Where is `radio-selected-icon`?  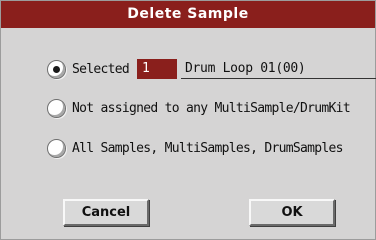
radio-selected-icon is located at coordinates (56, 69).